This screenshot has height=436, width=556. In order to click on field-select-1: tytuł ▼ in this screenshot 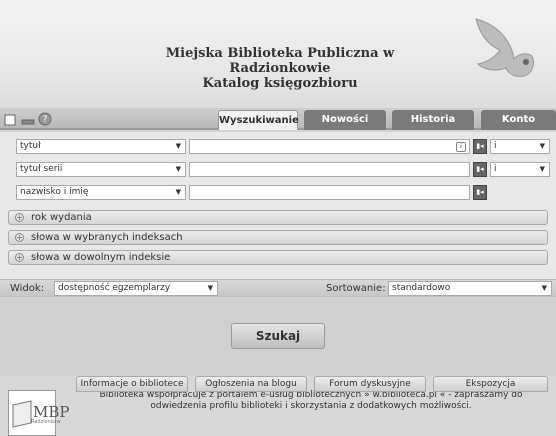, I will do `click(101, 146)`.